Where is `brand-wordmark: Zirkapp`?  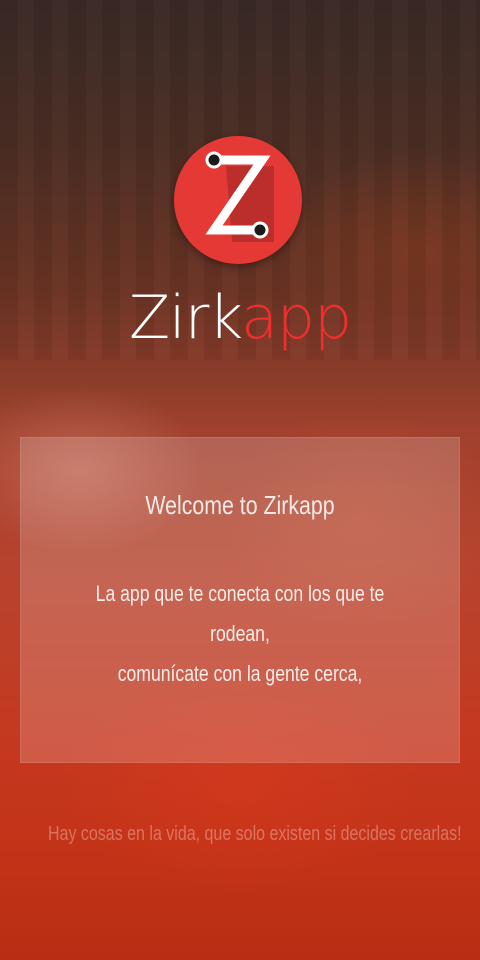 brand-wordmark: Zirkapp is located at coordinates (240, 318).